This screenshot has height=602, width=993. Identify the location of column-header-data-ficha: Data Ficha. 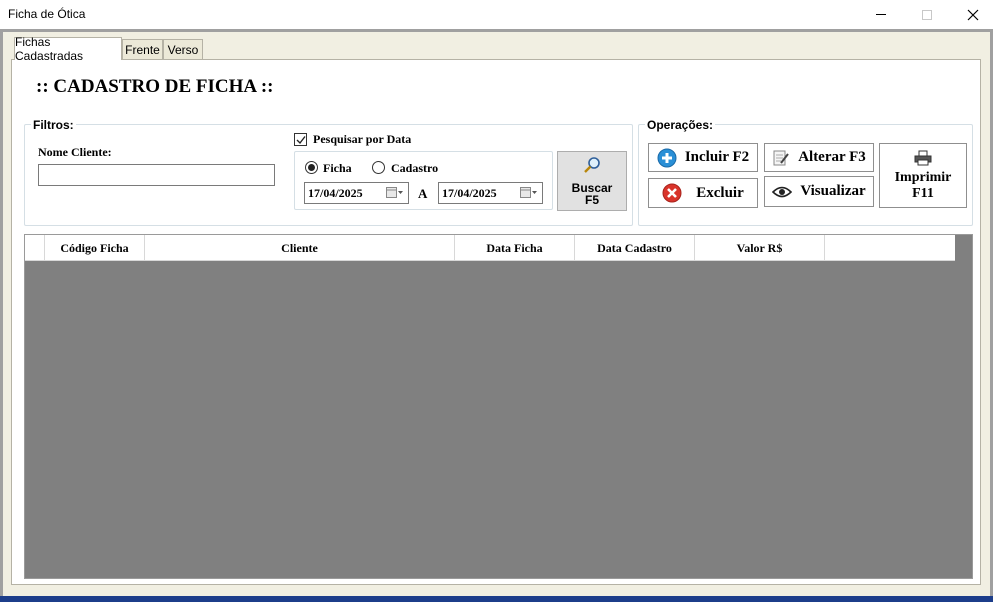
(515, 248).